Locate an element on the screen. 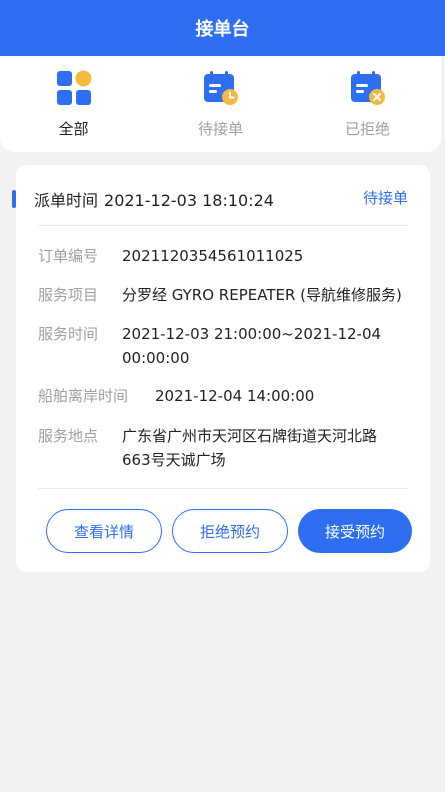  tab-bar: 全部 待接单 已拒绝 is located at coordinates (220, 104).